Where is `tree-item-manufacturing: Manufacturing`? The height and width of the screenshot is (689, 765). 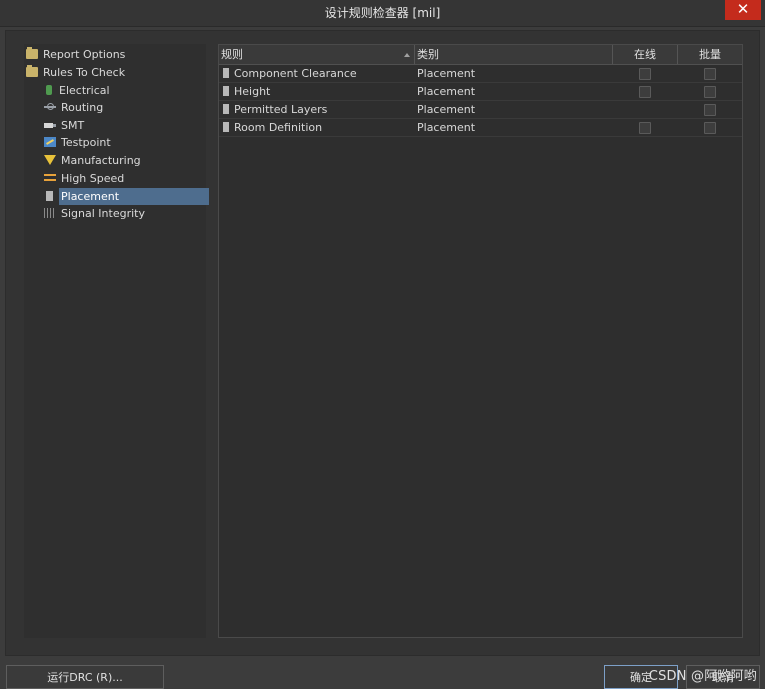 tree-item-manufacturing: Manufacturing is located at coordinates (93, 160).